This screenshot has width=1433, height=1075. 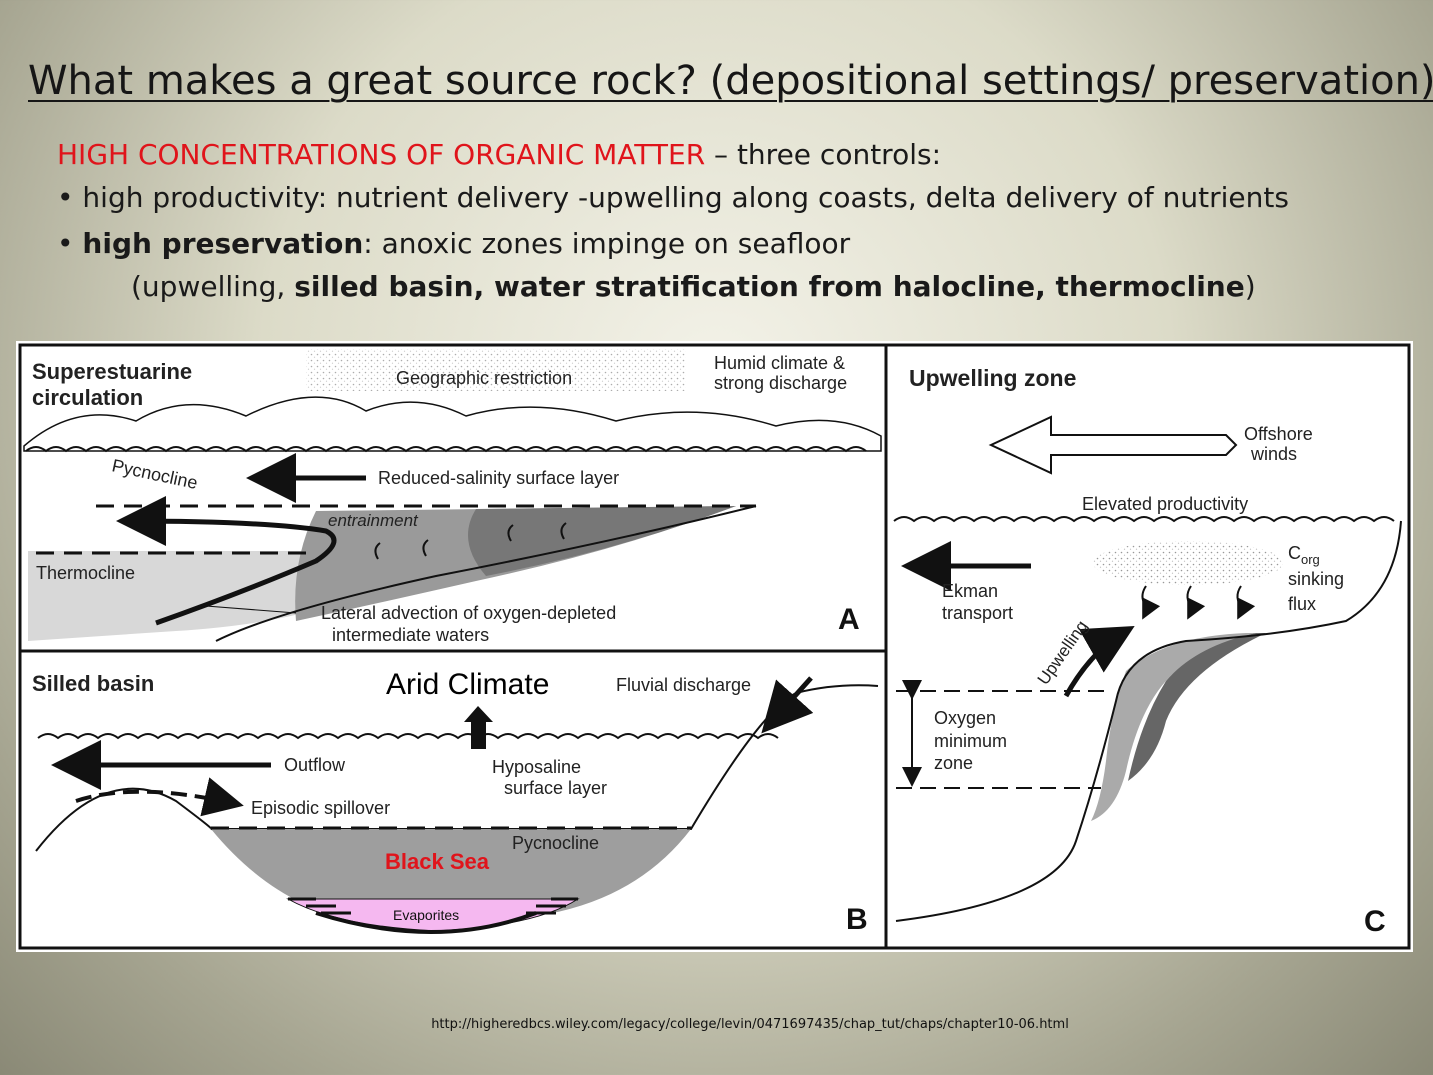 What do you see at coordinates (536, 767) in the screenshot?
I see `hyposaline-label: Hyposaline` at bounding box center [536, 767].